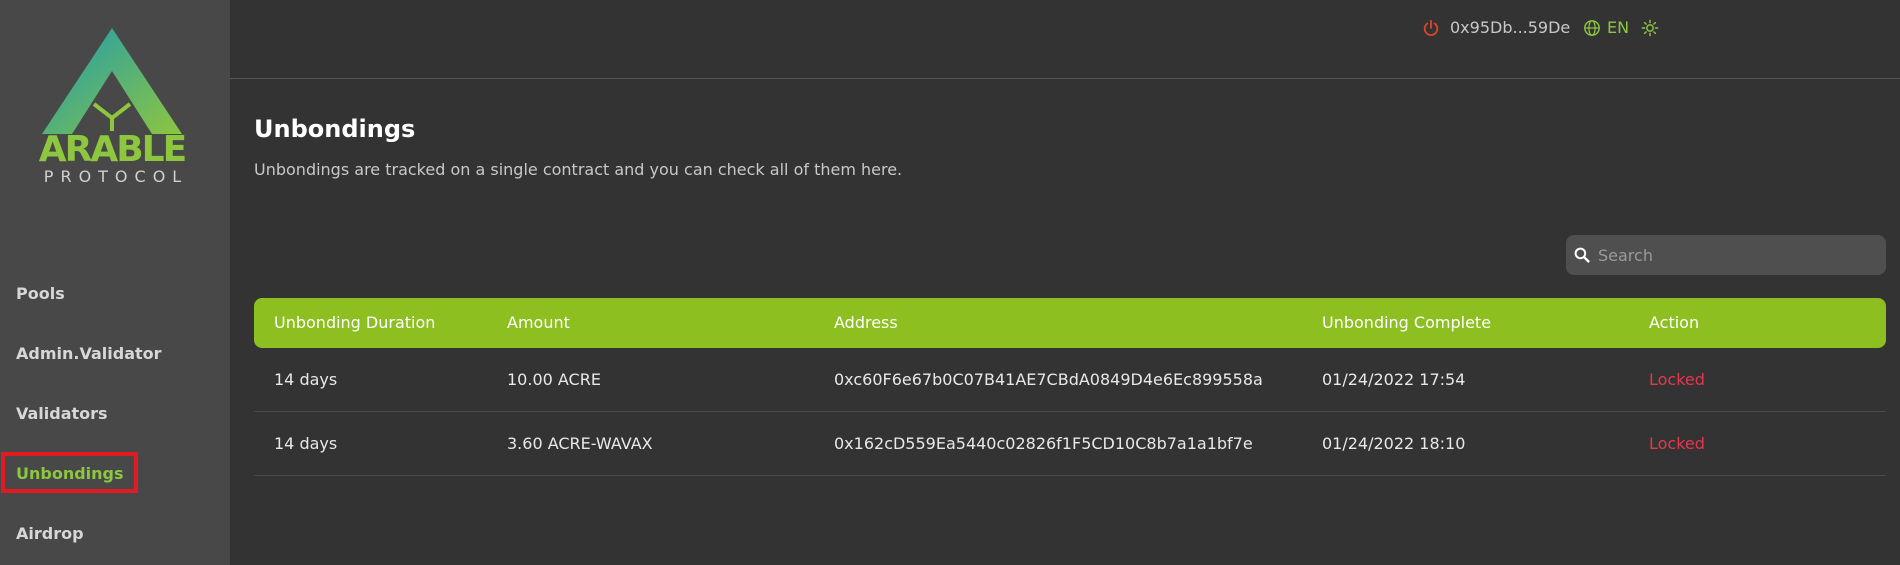 This screenshot has width=1900, height=565. What do you see at coordinates (116, 176) in the screenshot?
I see `logo-subtitle: PROTOCOL` at bounding box center [116, 176].